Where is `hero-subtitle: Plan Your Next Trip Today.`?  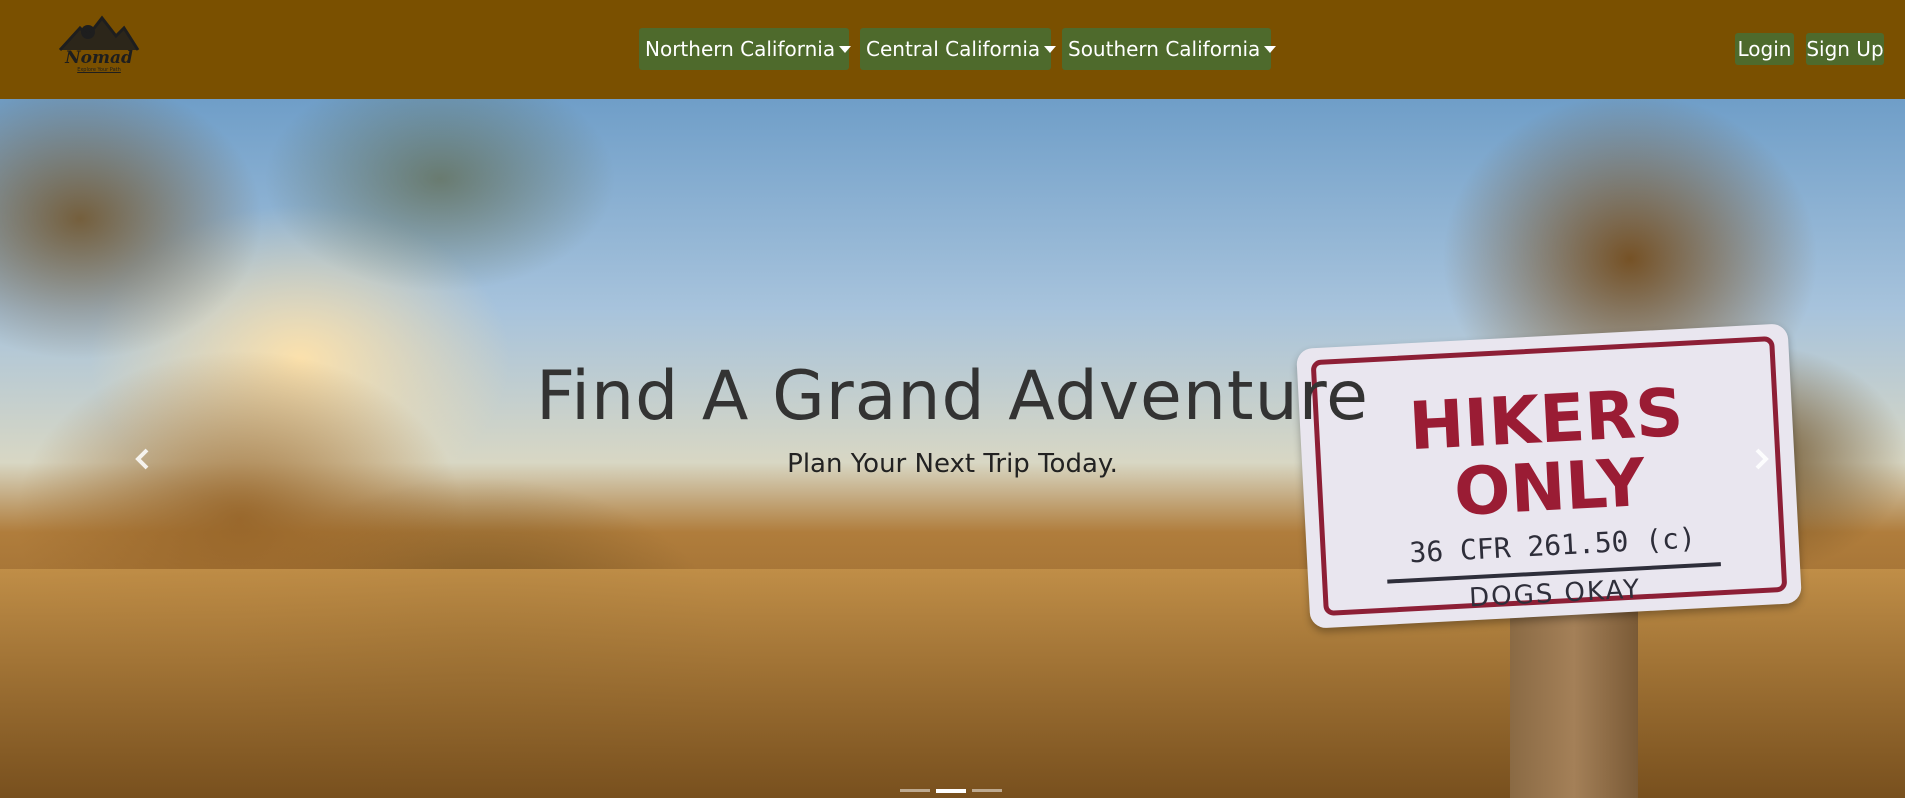
hero-subtitle: Plan Your Next Trip Today. is located at coordinates (952, 464).